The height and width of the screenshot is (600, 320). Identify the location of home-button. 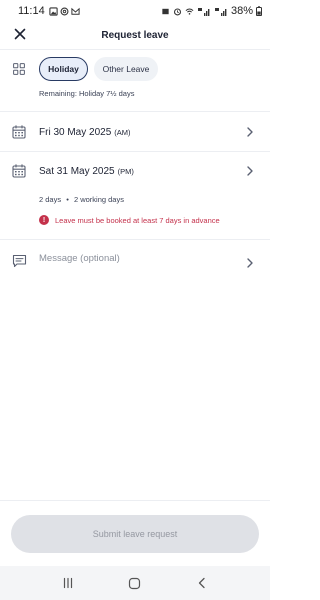
(135, 583).